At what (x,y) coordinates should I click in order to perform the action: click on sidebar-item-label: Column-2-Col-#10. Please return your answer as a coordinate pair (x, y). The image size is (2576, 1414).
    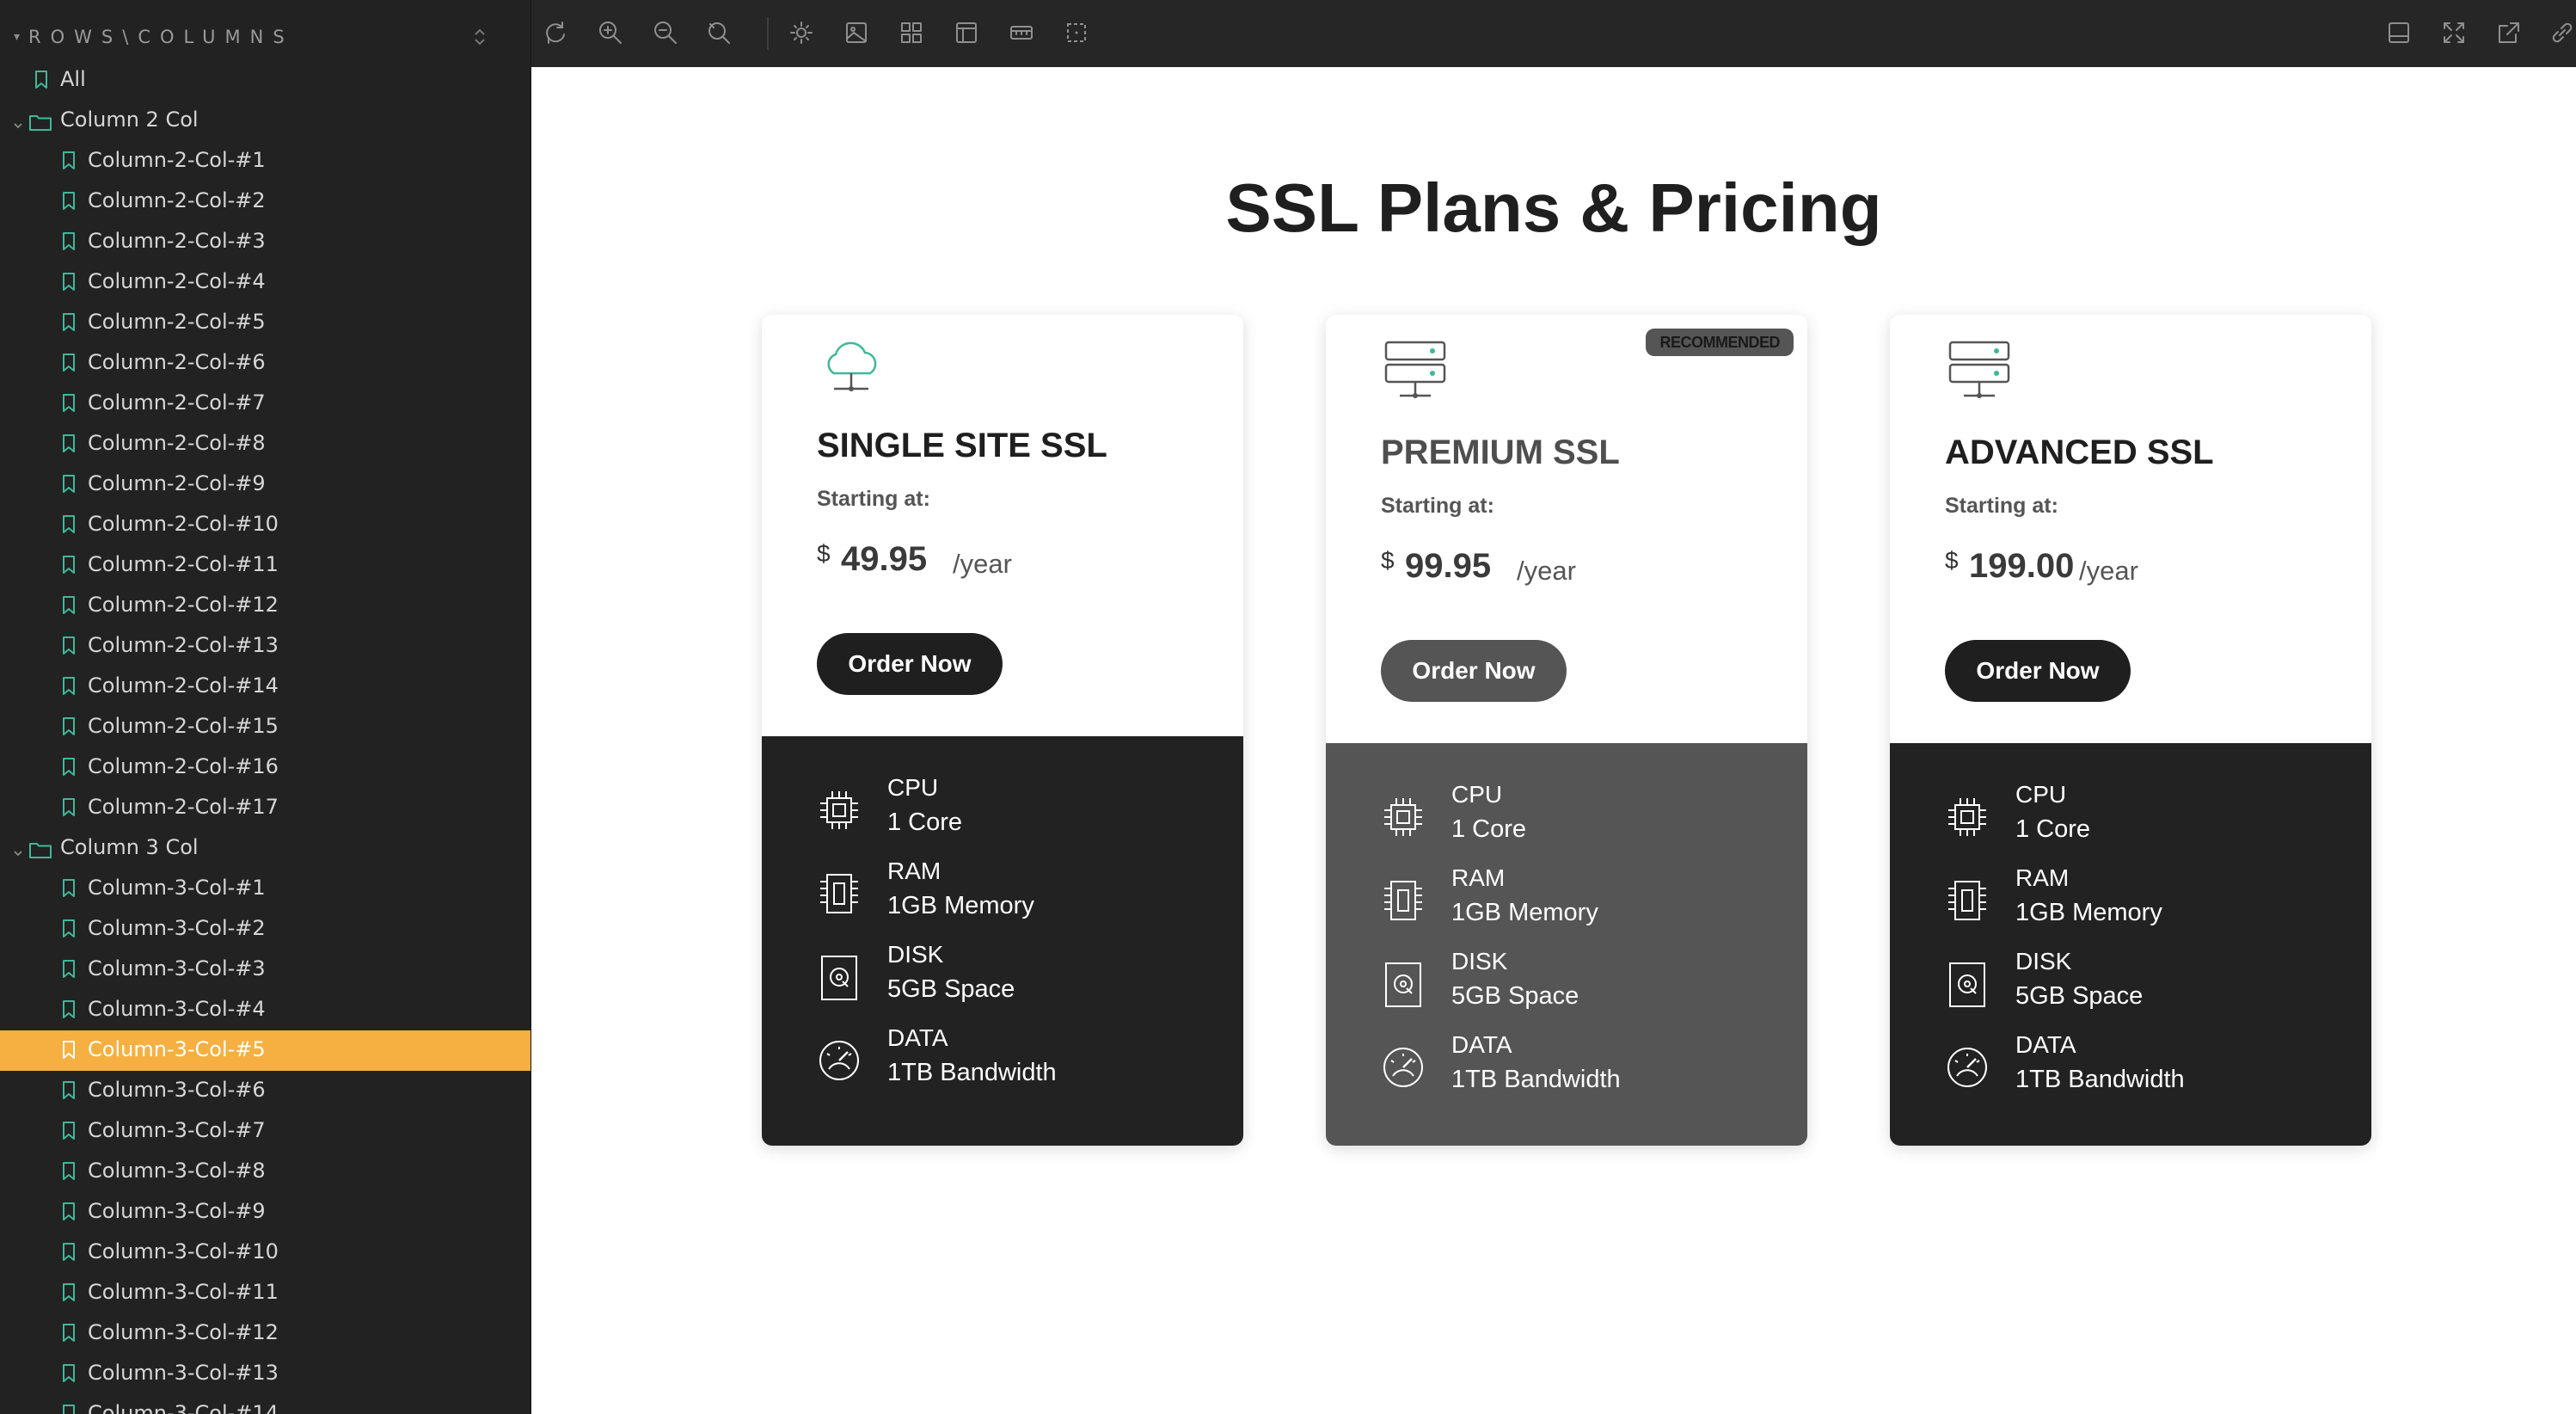
    Looking at the image, I should click on (183, 524).